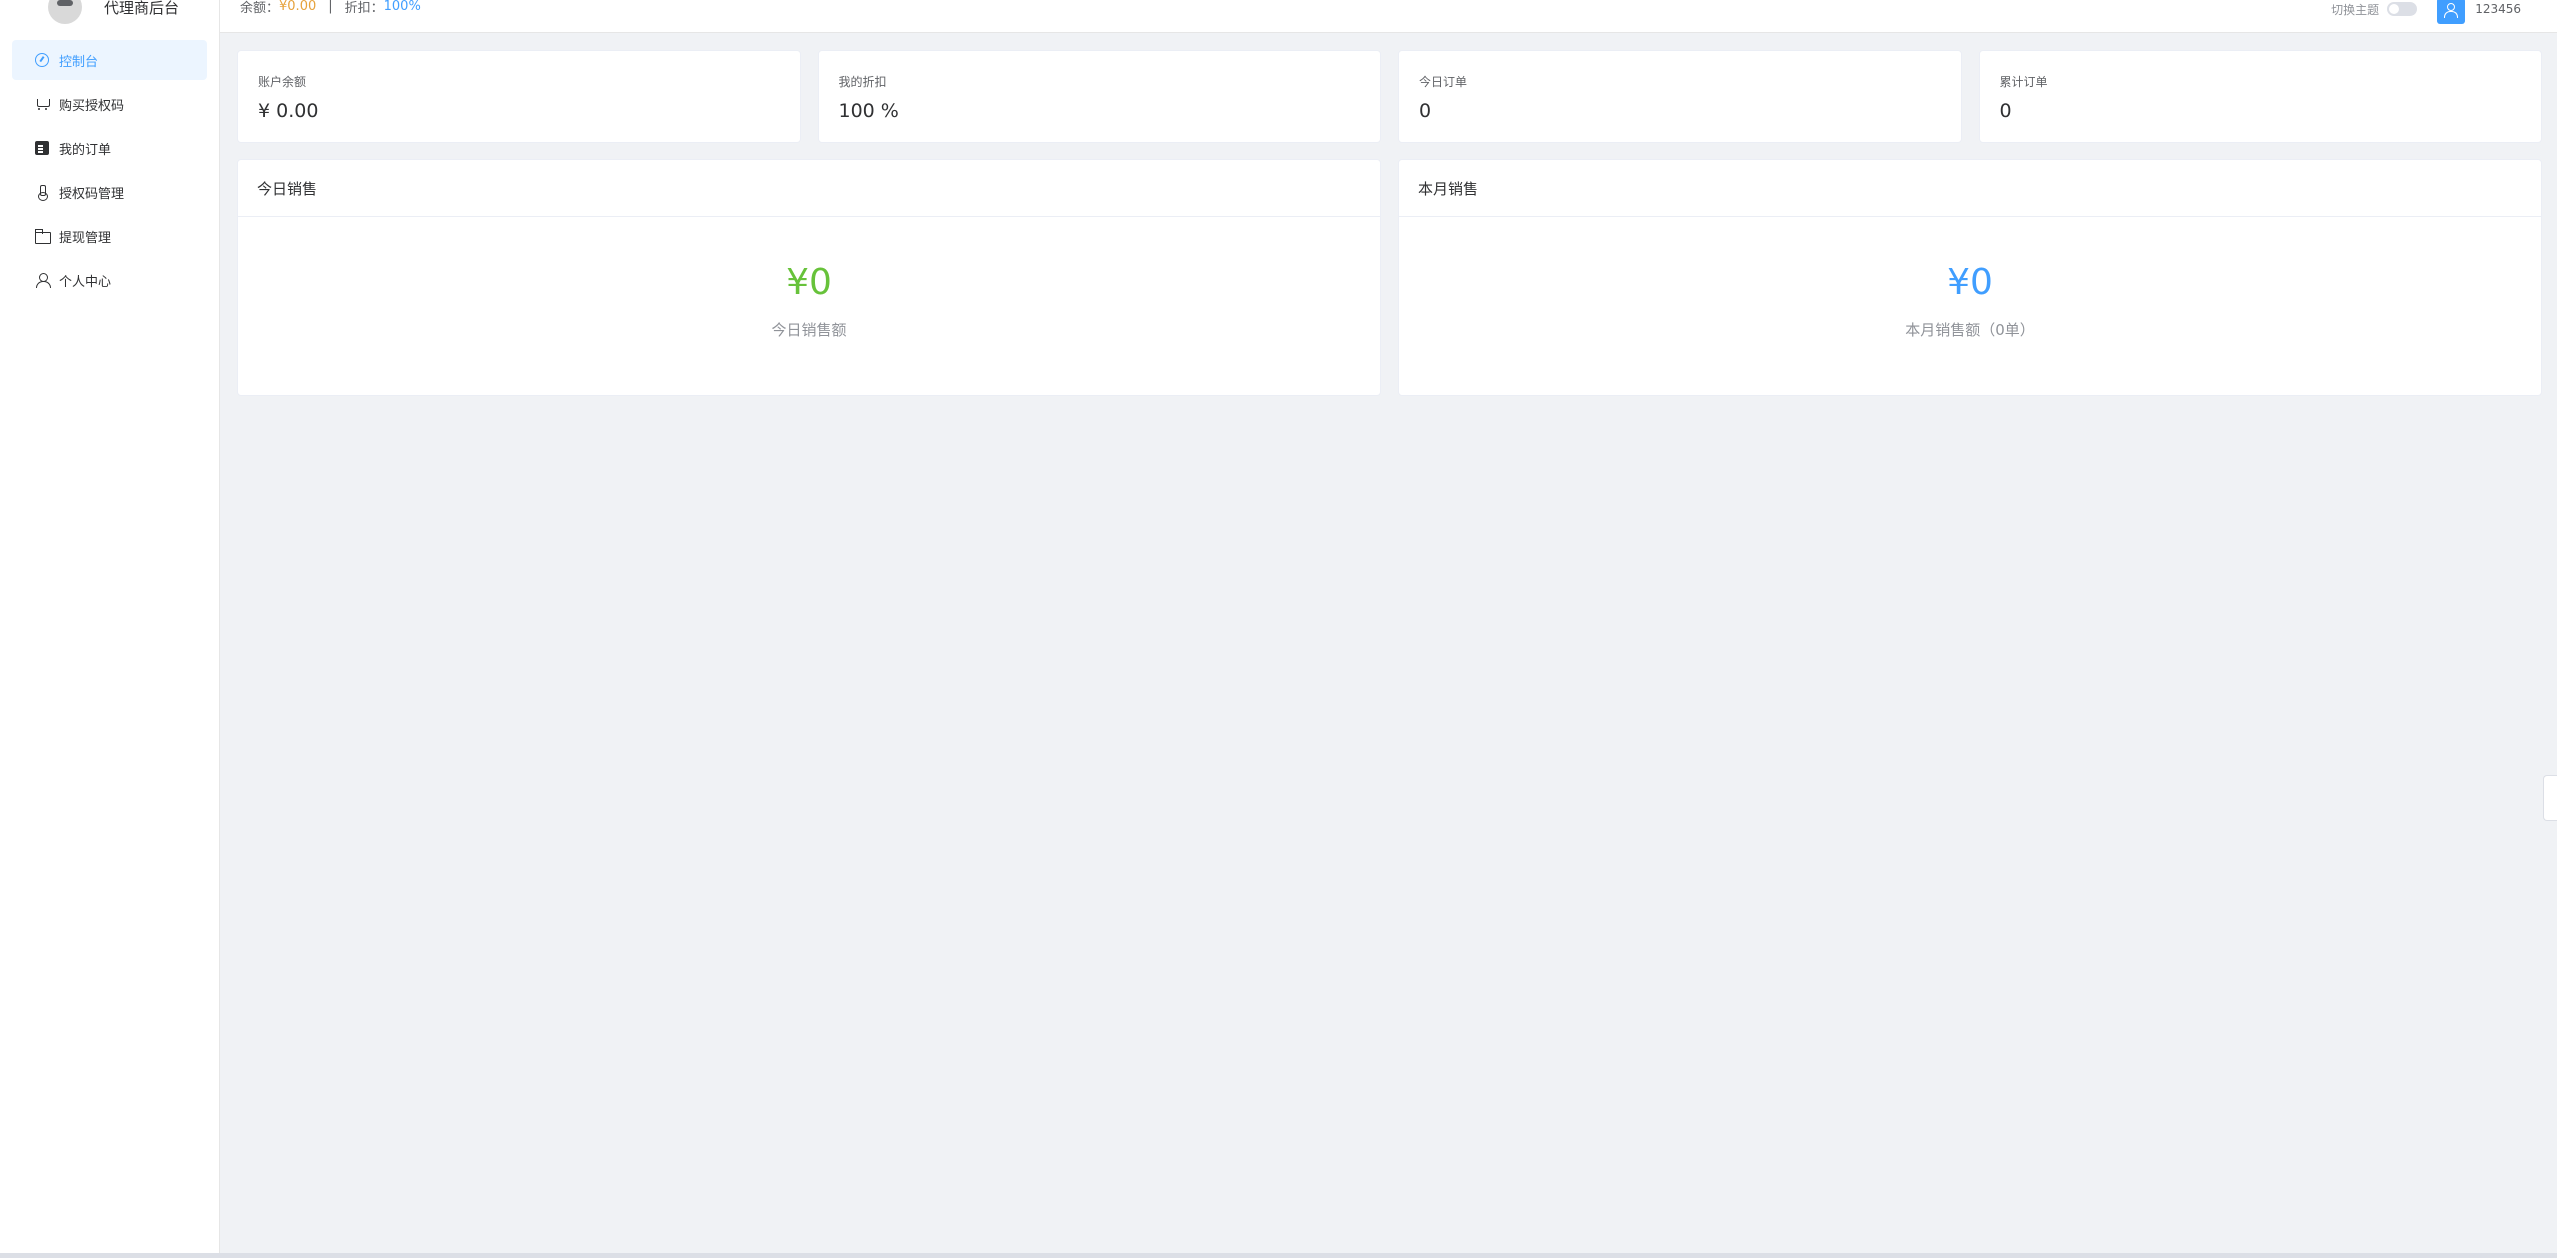 The image size is (2557, 1258). What do you see at coordinates (92, 106) in the screenshot?
I see `sidebar-item-label: 购买授权码` at bounding box center [92, 106].